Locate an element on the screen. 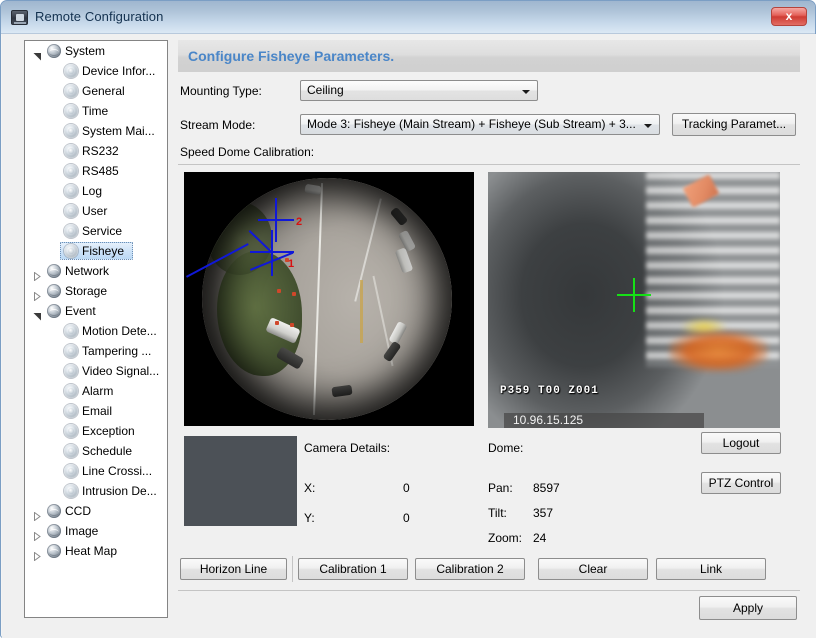 The image size is (816, 638). sidebar-item-log: Log is located at coordinates (96, 191).